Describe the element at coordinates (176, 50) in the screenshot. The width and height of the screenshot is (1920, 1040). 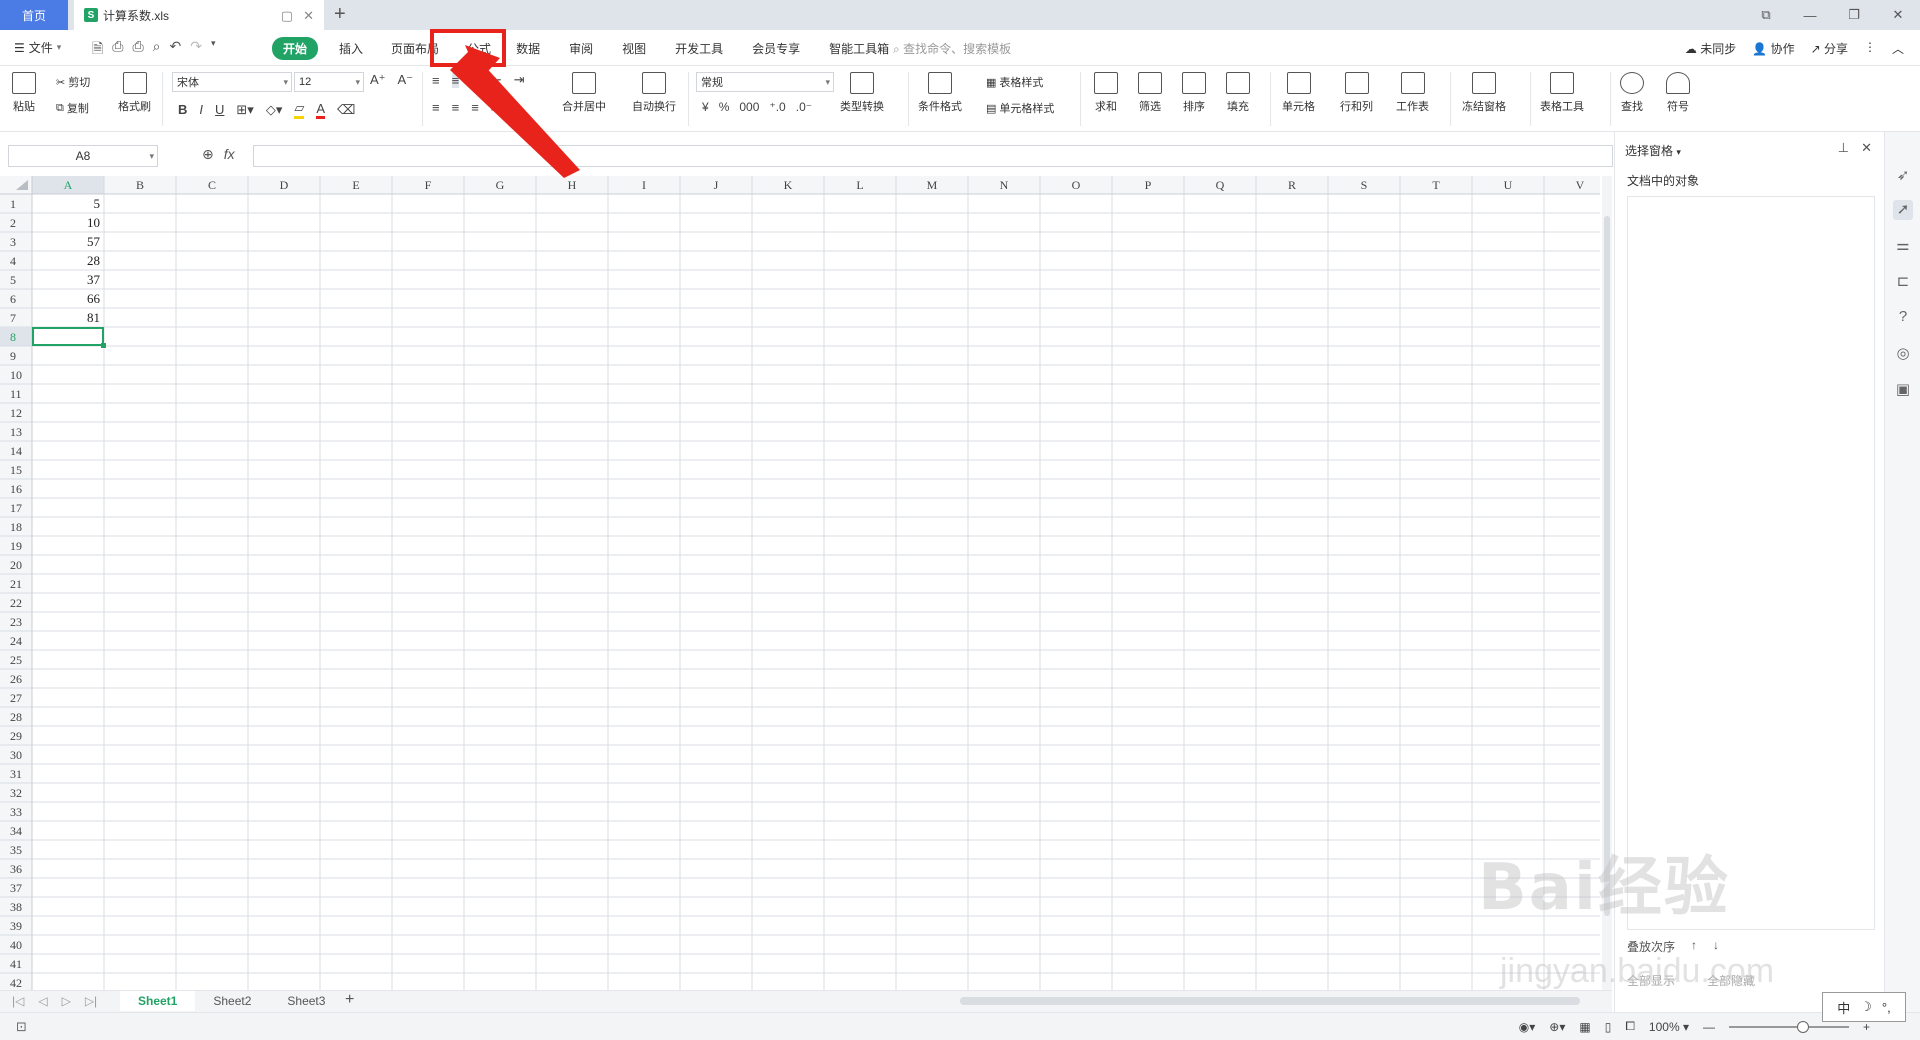
I see `undo-icon: ↶` at that location.